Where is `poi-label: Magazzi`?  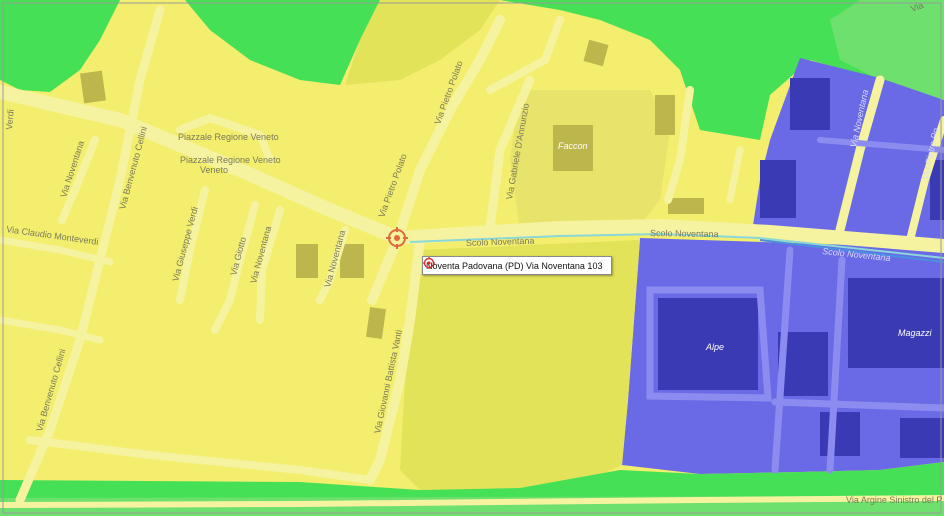 poi-label: Magazzi is located at coordinates (915, 333).